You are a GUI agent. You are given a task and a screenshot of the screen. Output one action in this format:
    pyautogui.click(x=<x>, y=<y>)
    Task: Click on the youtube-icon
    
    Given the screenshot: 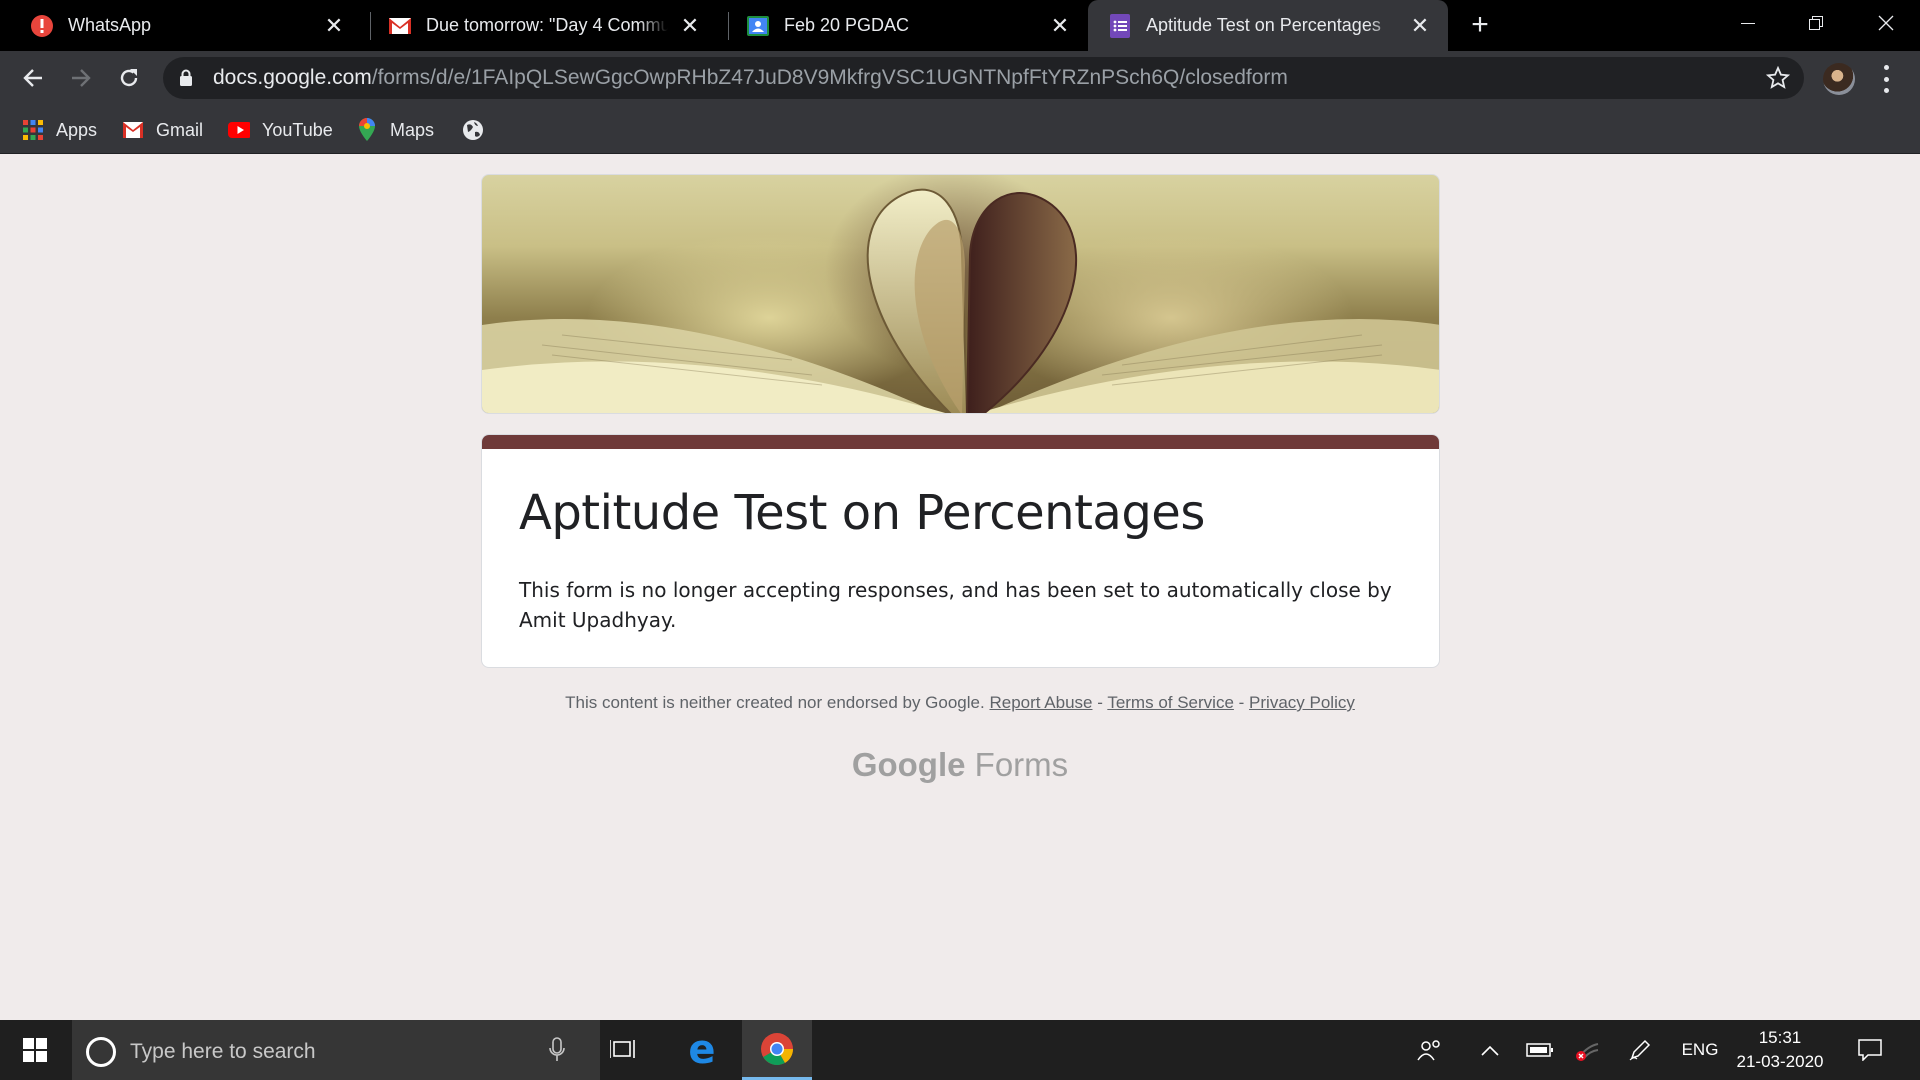 What is the action you would take?
    pyautogui.click(x=239, y=130)
    